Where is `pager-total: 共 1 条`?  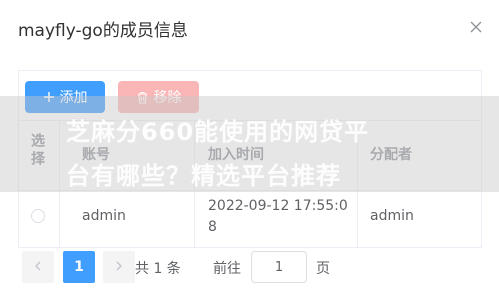 pager-total: 共 1 条 is located at coordinates (158, 269).